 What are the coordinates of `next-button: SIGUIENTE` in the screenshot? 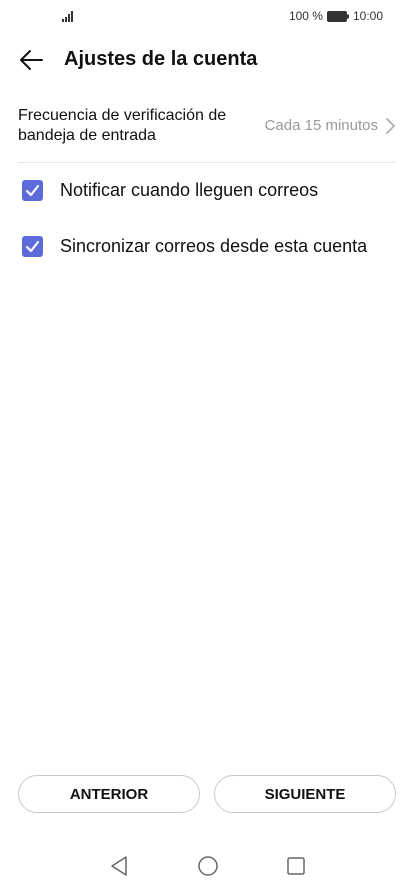 It's located at (305, 794).